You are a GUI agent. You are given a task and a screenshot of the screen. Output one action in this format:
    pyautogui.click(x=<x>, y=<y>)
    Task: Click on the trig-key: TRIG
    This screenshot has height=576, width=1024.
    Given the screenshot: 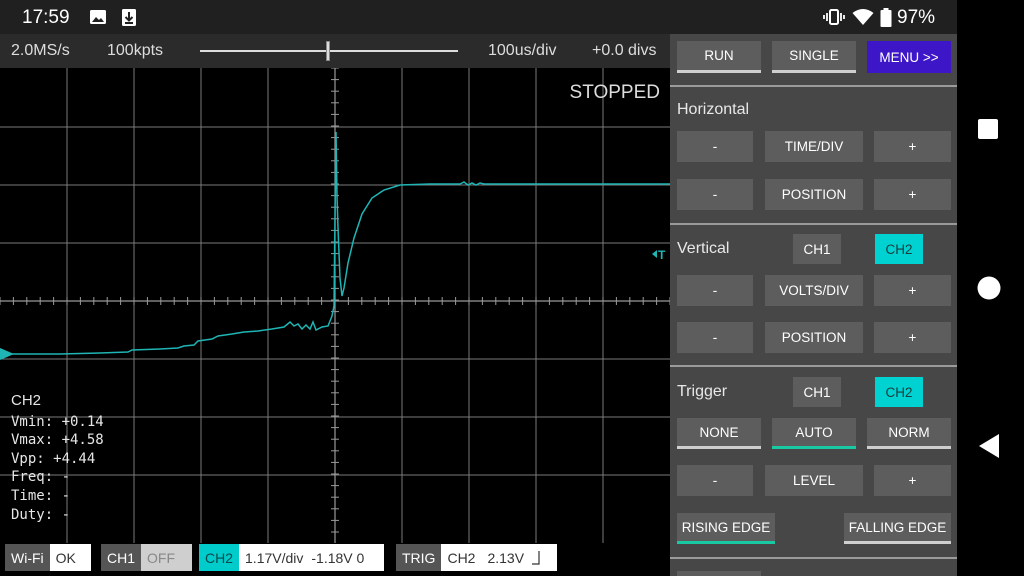 What is the action you would take?
    pyautogui.click(x=419, y=557)
    